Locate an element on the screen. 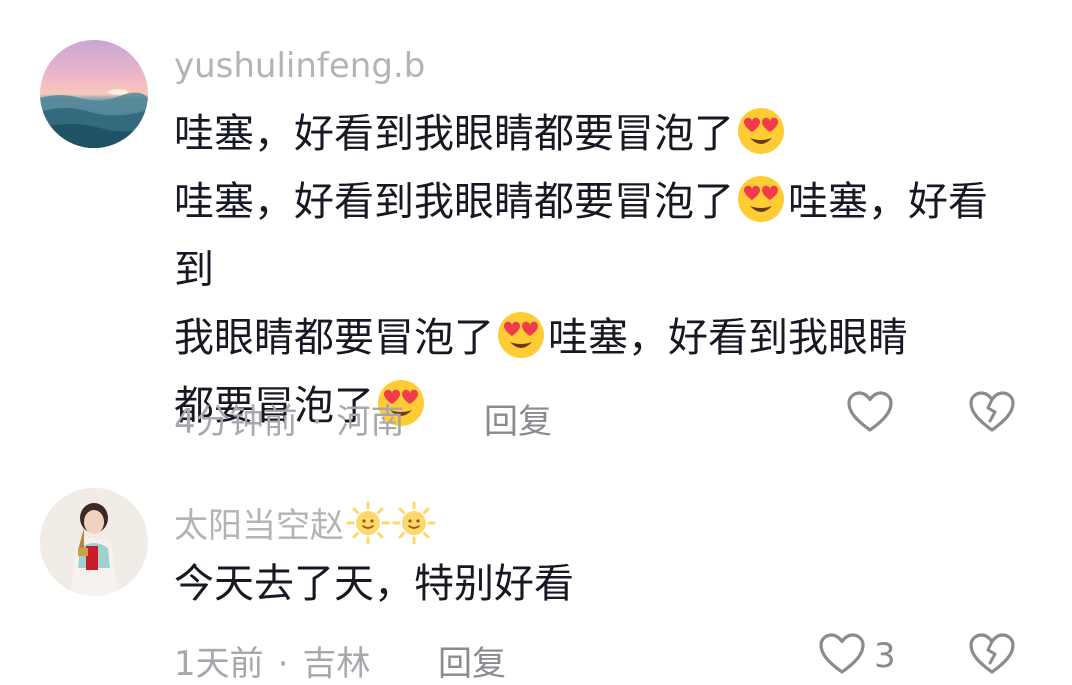 Image resolution: width=1072 pixels, height=685 pixels. comment-meta: 4分钟前 · 河南 is located at coordinates (289, 418).